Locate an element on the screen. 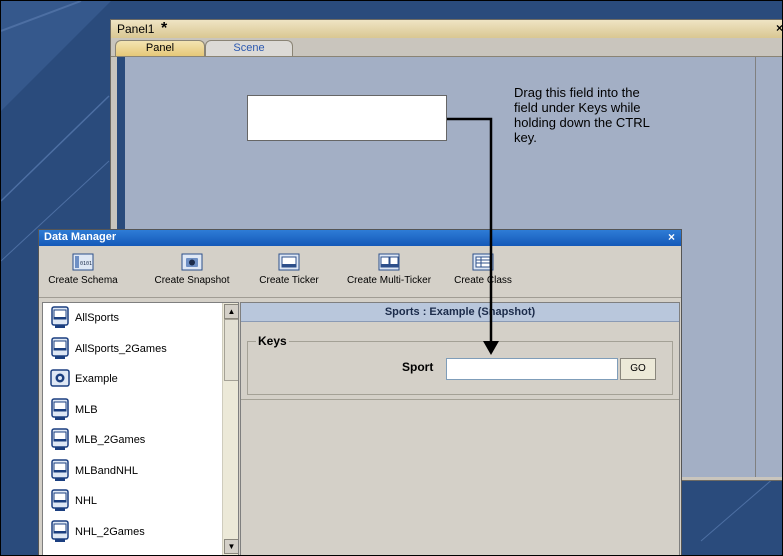 This screenshot has width=783, height=556. canvas-text-field is located at coordinates (347, 118).